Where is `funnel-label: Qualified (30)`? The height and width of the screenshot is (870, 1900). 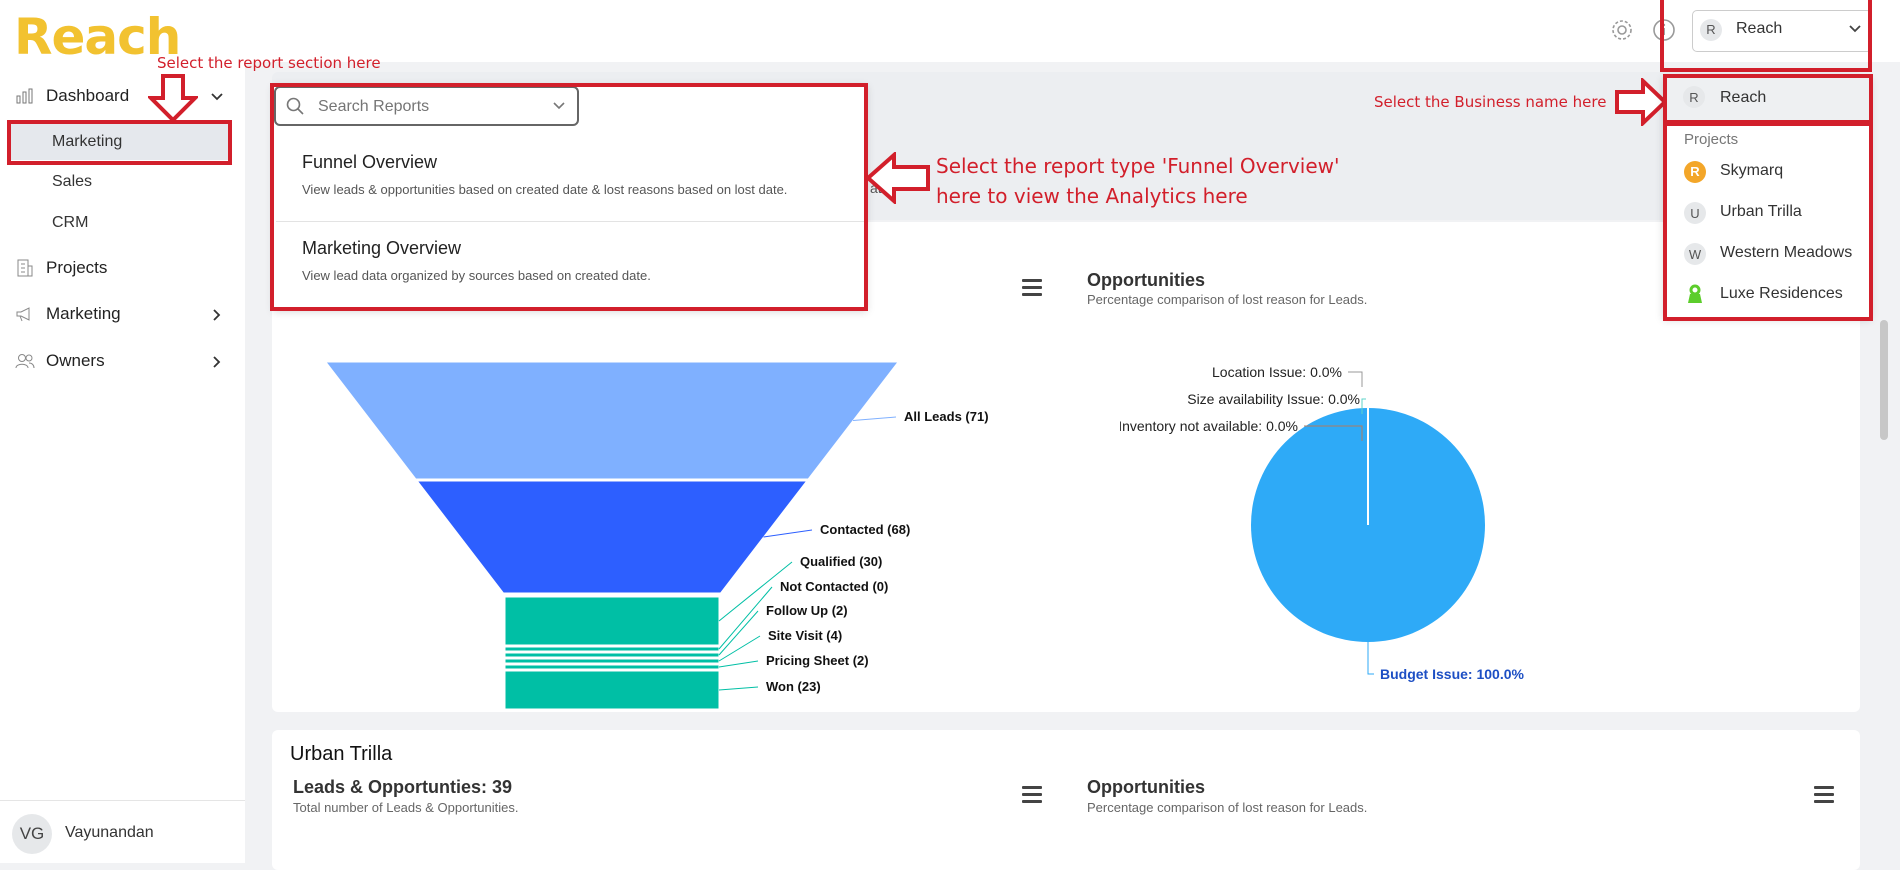
funnel-label: Qualified (30) is located at coordinates (841, 561).